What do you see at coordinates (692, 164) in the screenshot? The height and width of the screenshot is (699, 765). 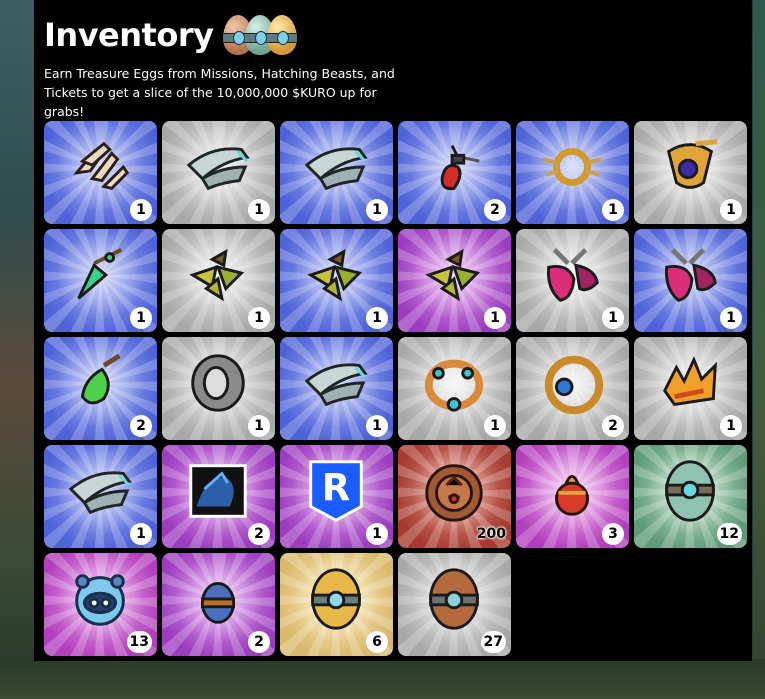 I see `sapphire-crown-icon` at bounding box center [692, 164].